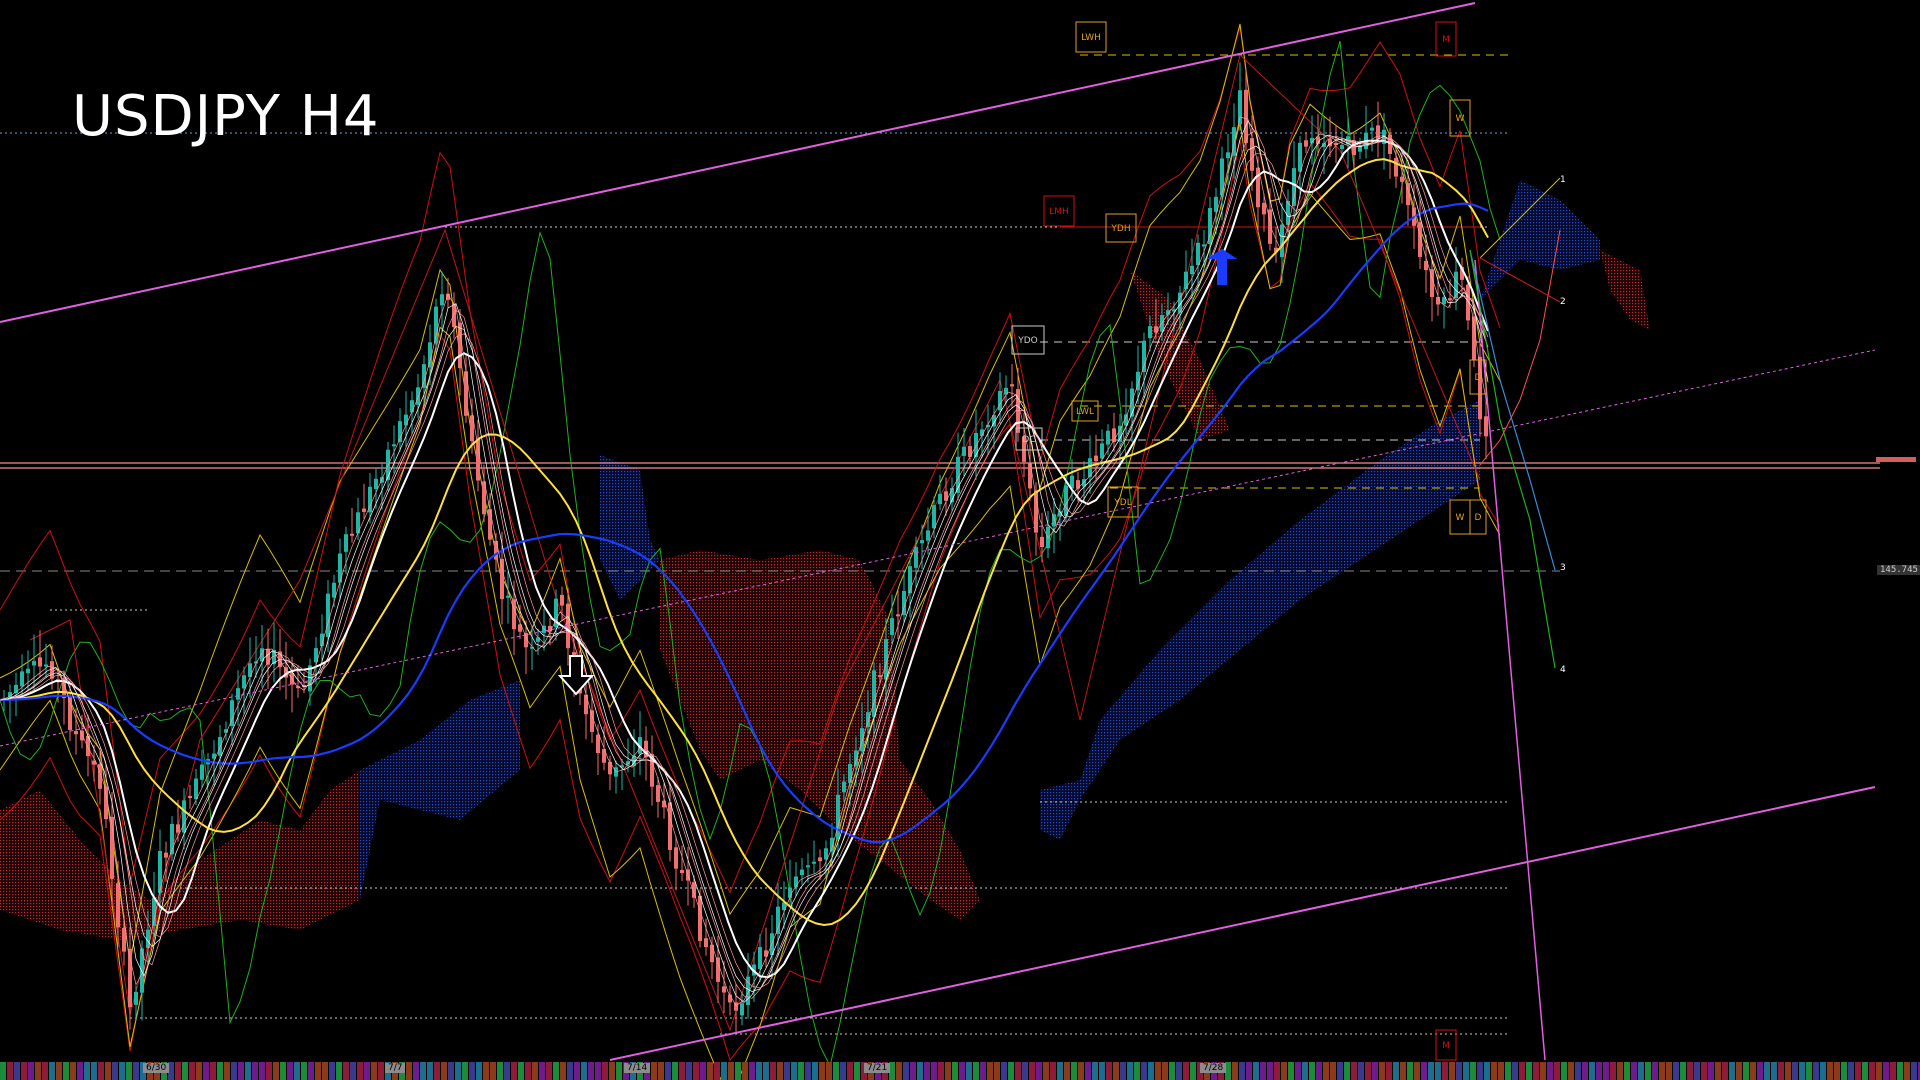  What do you see at coordinates (1478, 518) in the screenshot?
I see `level-box-label-d: D` at bounding box center [1478, 518].